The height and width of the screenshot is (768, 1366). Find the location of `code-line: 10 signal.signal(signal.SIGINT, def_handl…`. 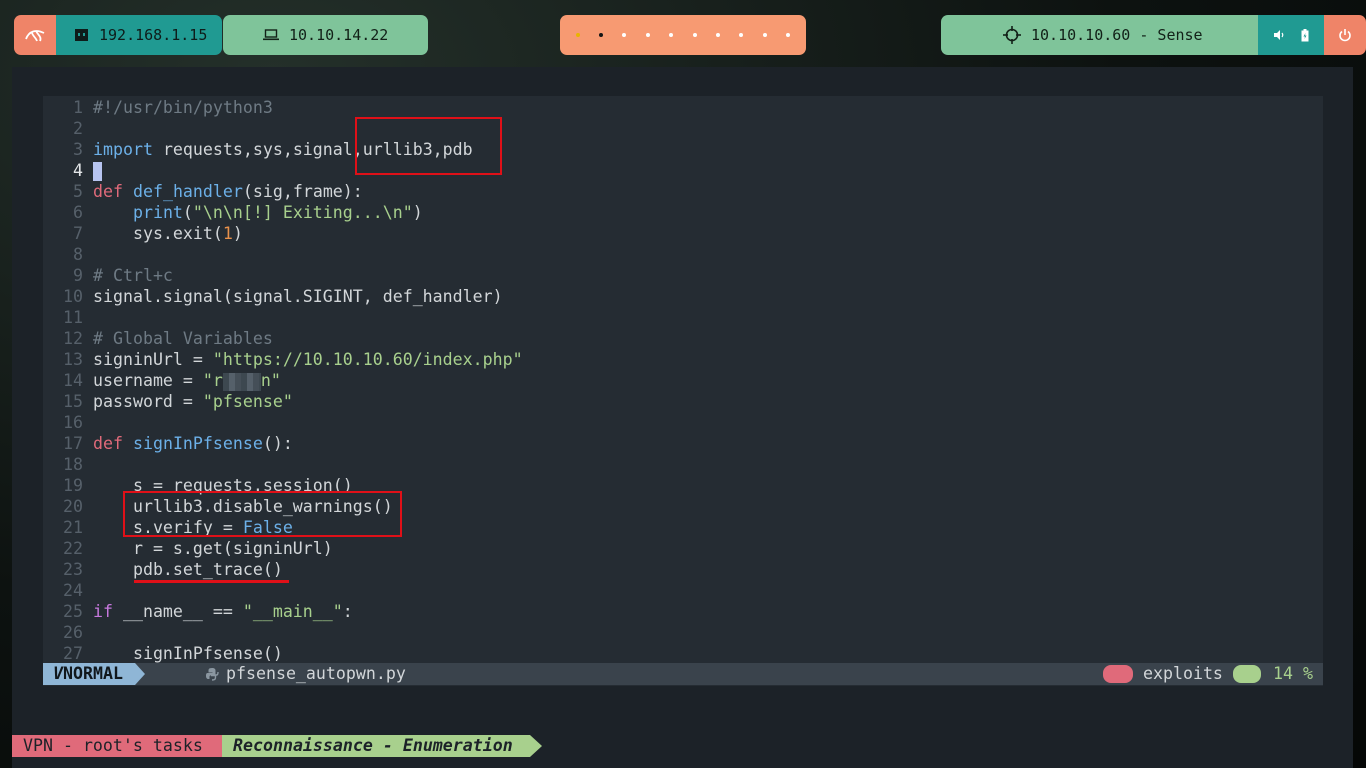

code-line: 10 signal.signal(signal.SIGINT, def_handl… is located at coordinates (683, 296).